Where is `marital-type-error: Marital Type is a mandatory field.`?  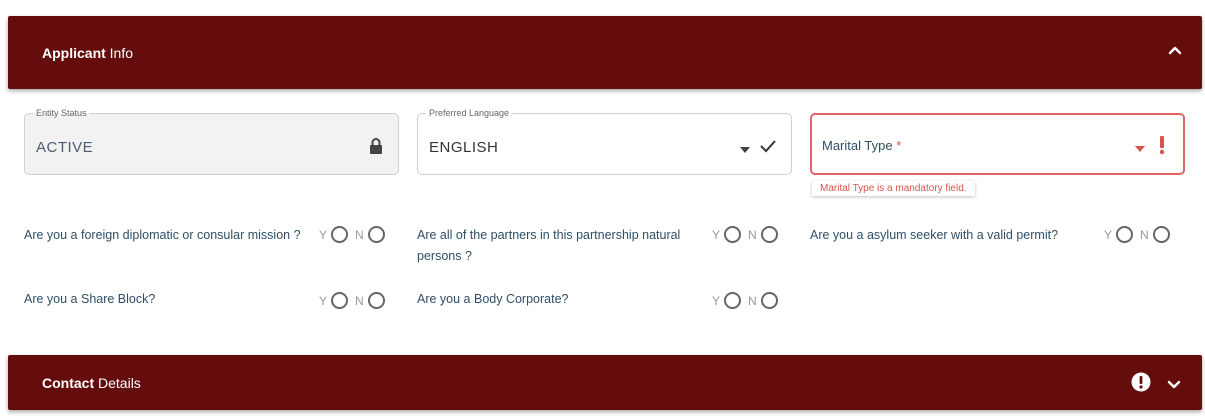
marital-type-error: Marital Type is a mandatory field. is located at coordinates (893, 188).